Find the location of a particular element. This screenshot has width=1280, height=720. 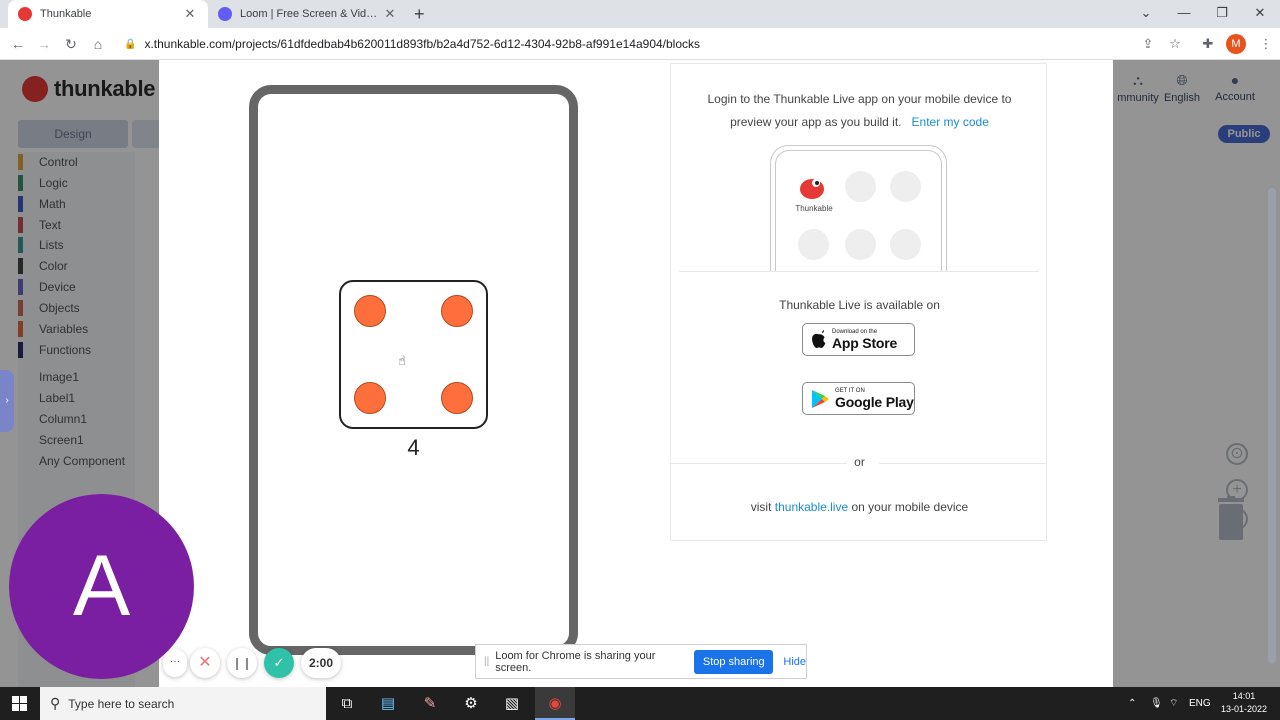

loom-finish-button: ✓ is located at coordinates (279, 663).